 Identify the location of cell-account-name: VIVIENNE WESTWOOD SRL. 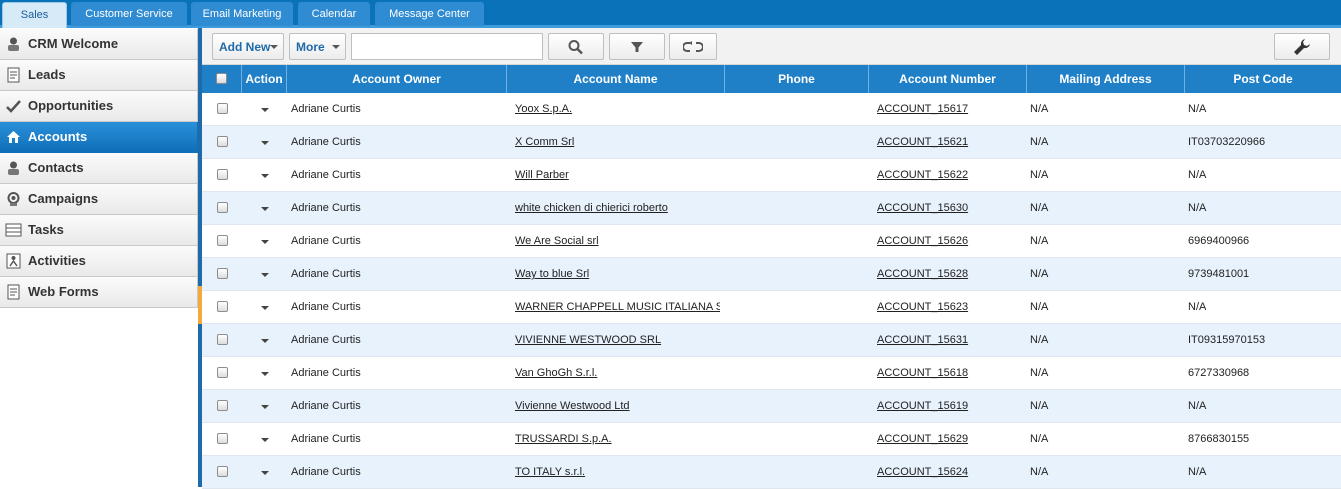
(617, 340).